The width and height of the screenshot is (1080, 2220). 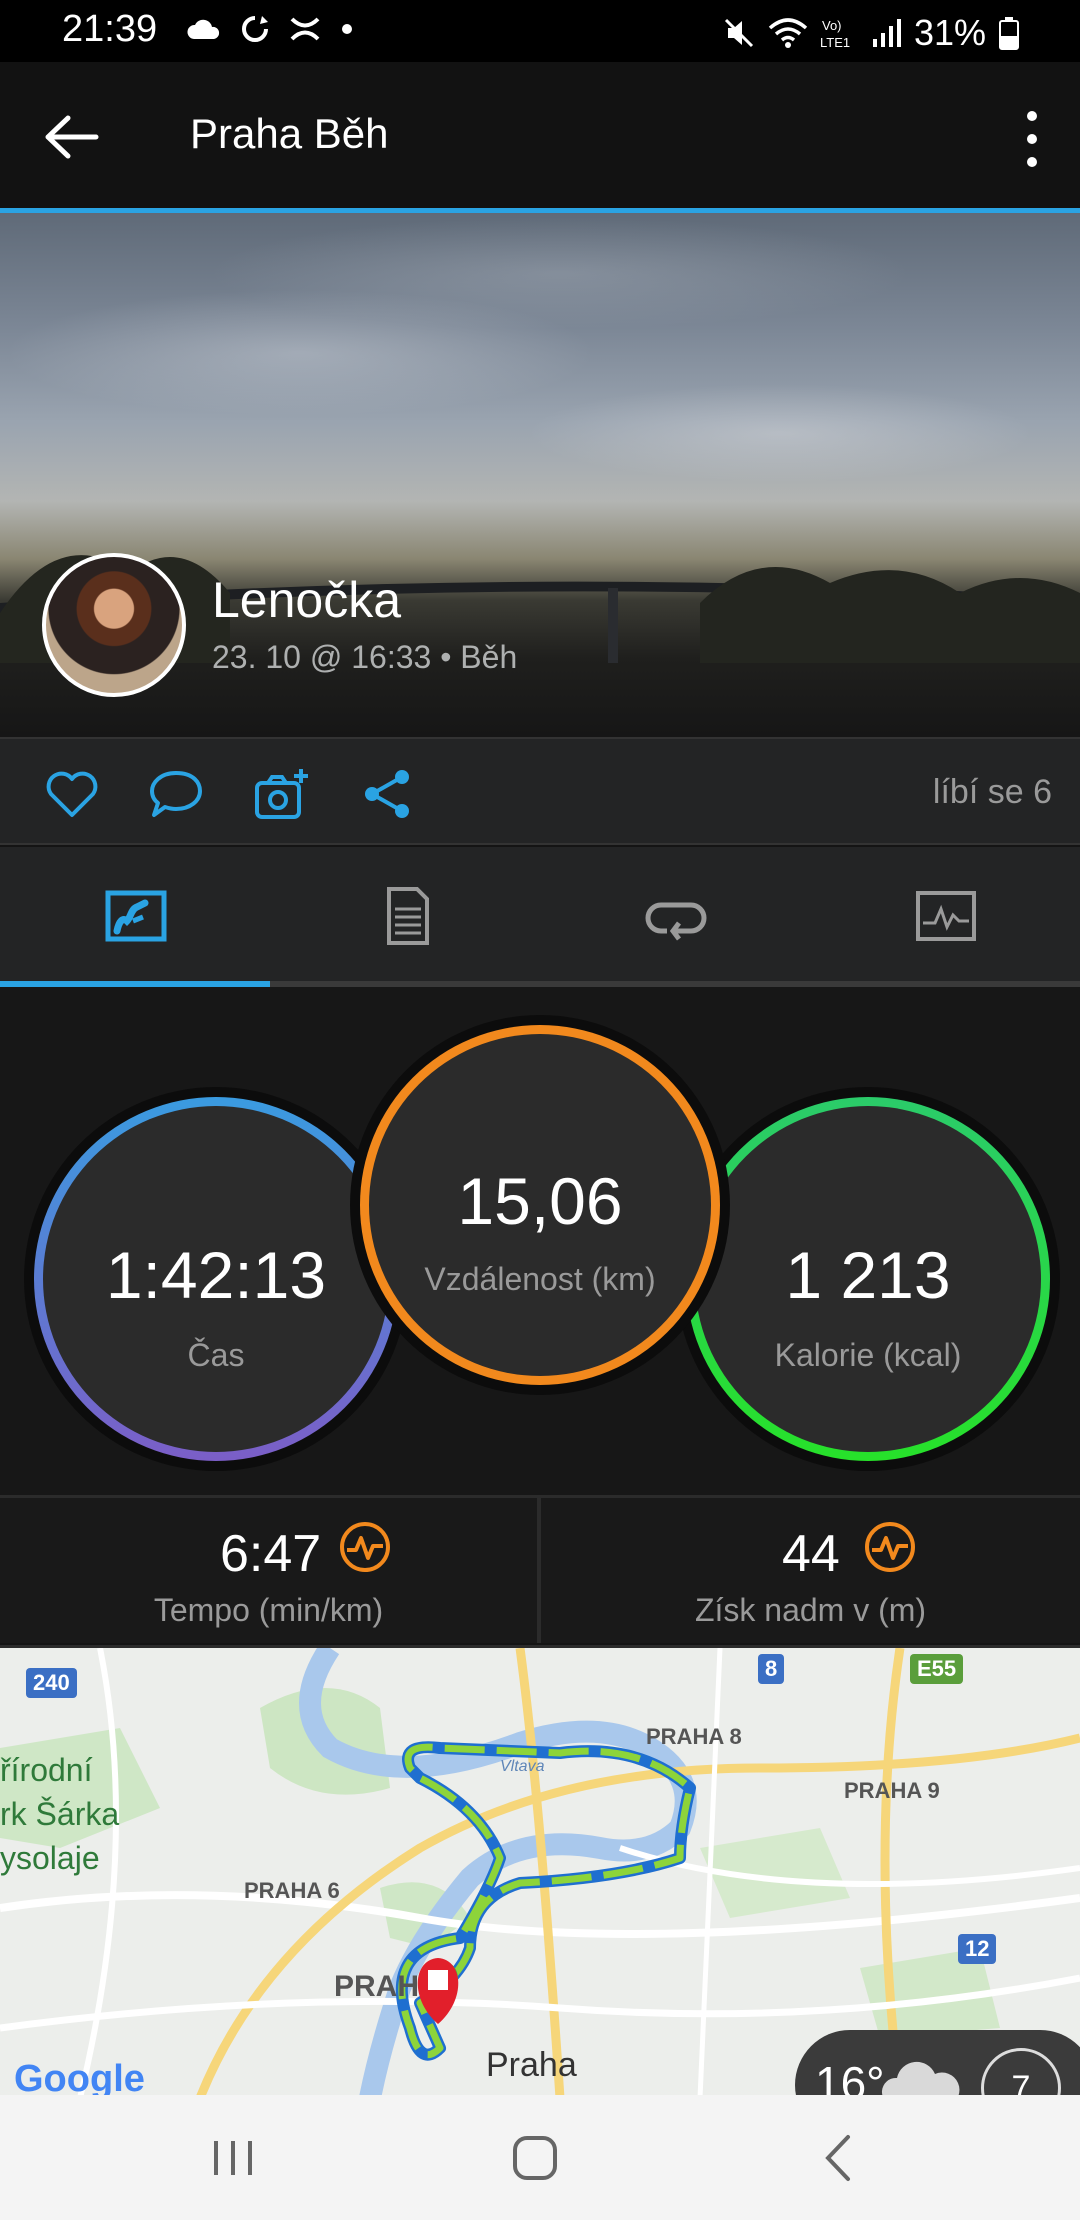 I want to click on map-label-praha8: PRAHA 8, so click(x=694, y=1736).